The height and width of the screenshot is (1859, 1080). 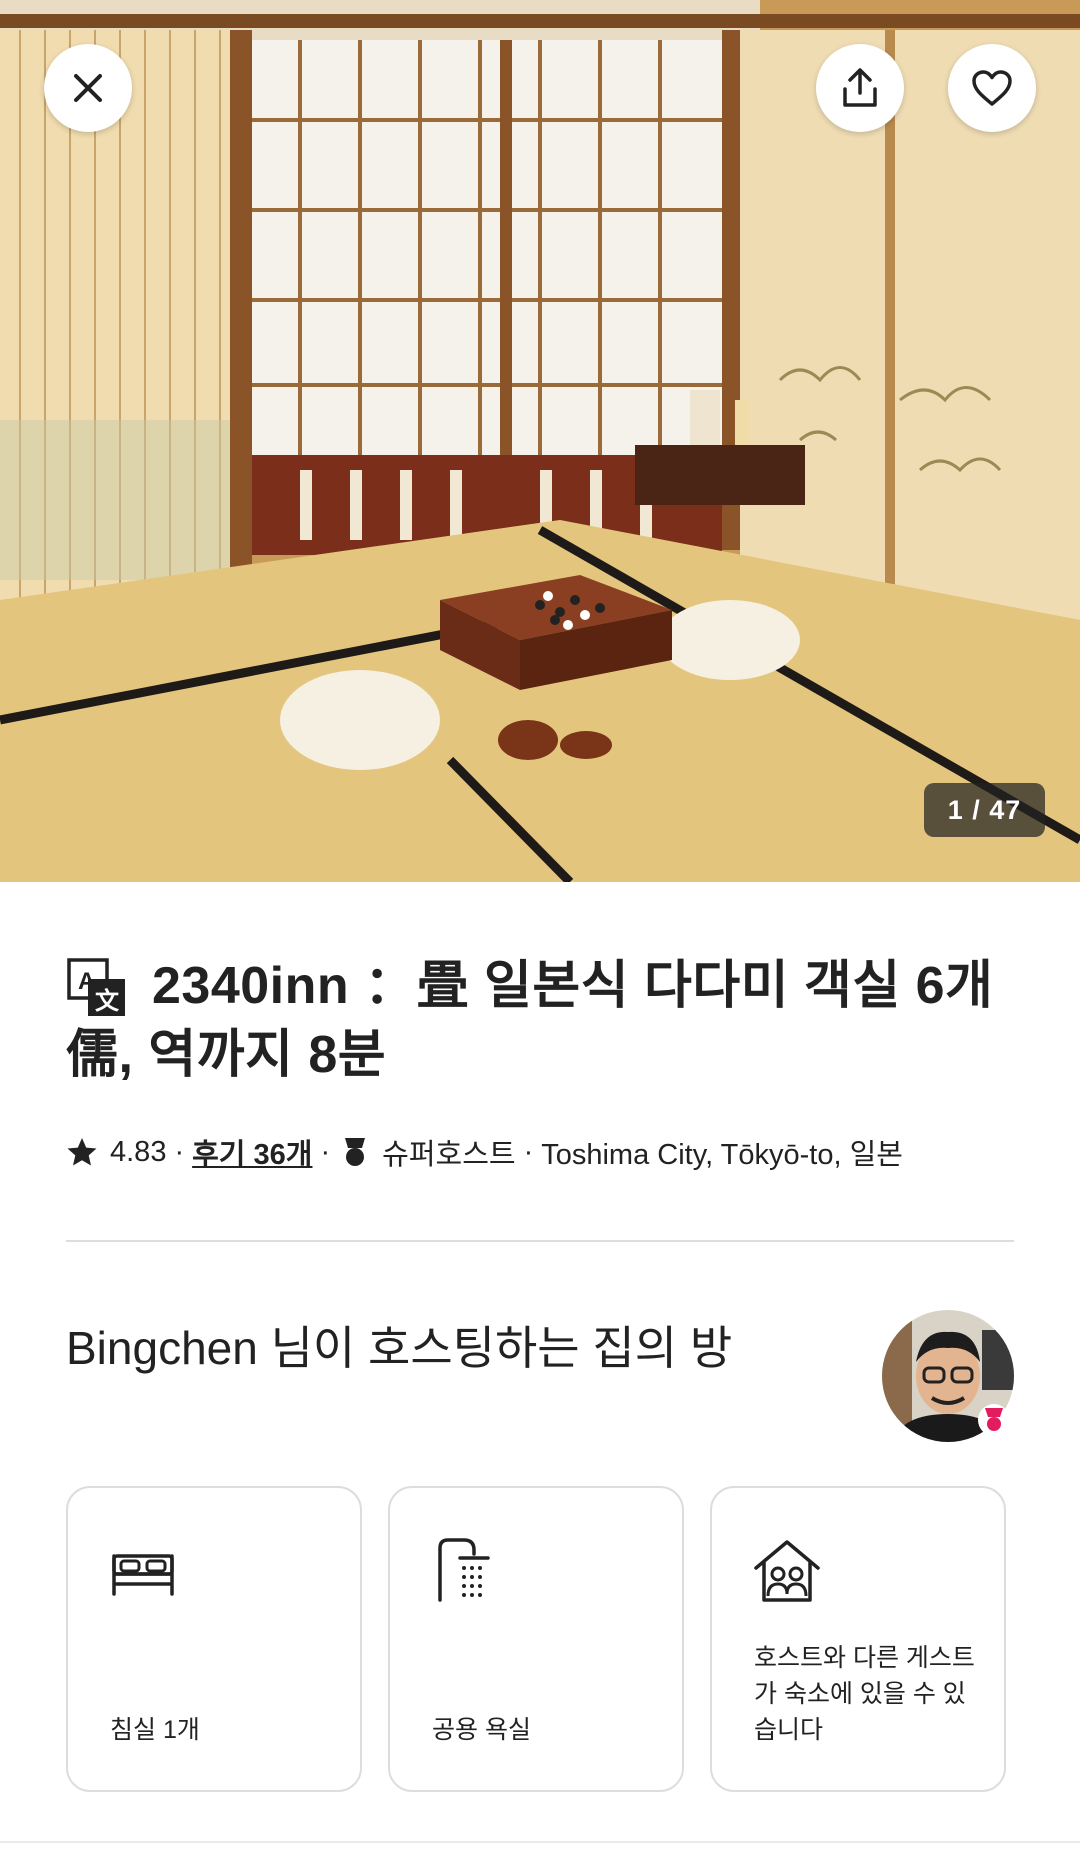 What do you see at coordinates (252, 1152) in the screenshot?
I see `reviews-link: 후기 36개` at bounding box center [252, 1152].